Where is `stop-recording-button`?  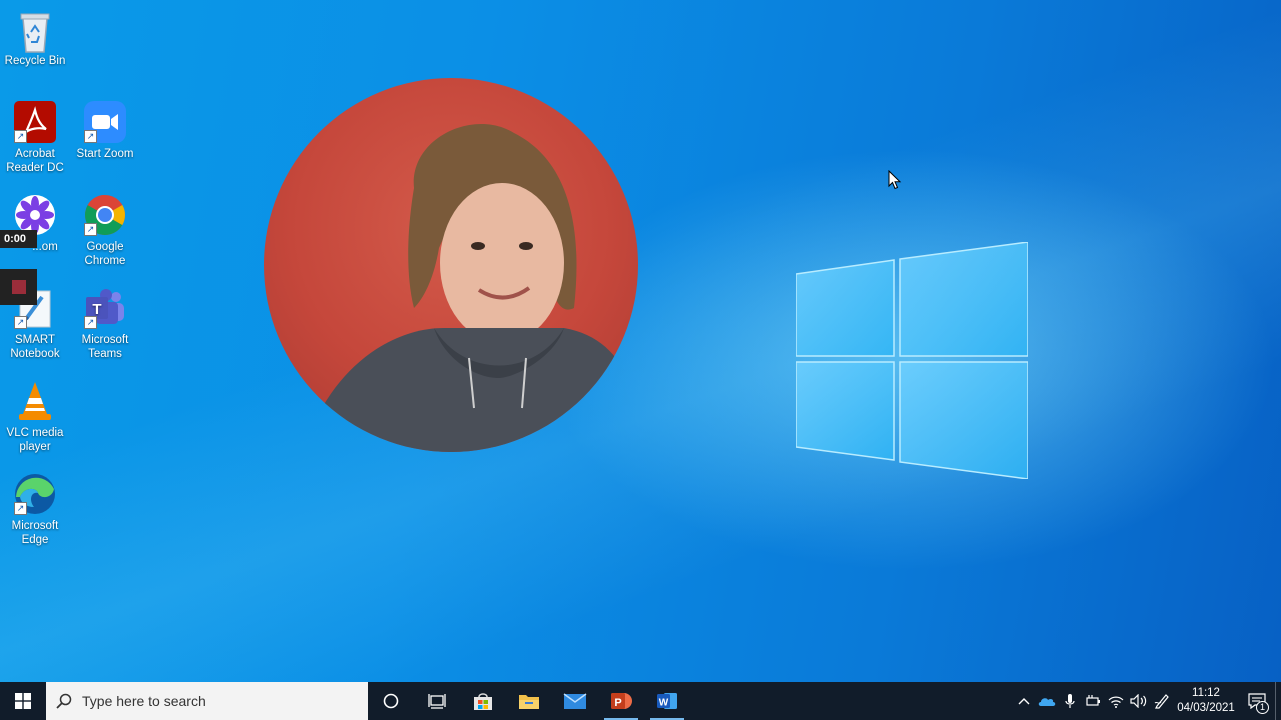 stop-recording-button is located at coordinates (18, 287).